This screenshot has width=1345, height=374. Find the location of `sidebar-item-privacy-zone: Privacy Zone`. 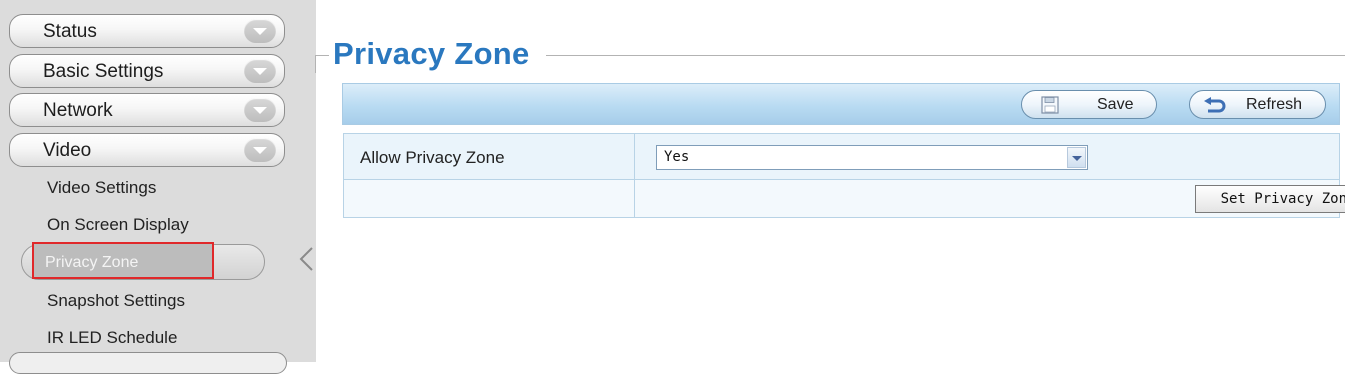

sidebar-item-privacy-zone: Privacy Zone is located at coordinates (143, 261).